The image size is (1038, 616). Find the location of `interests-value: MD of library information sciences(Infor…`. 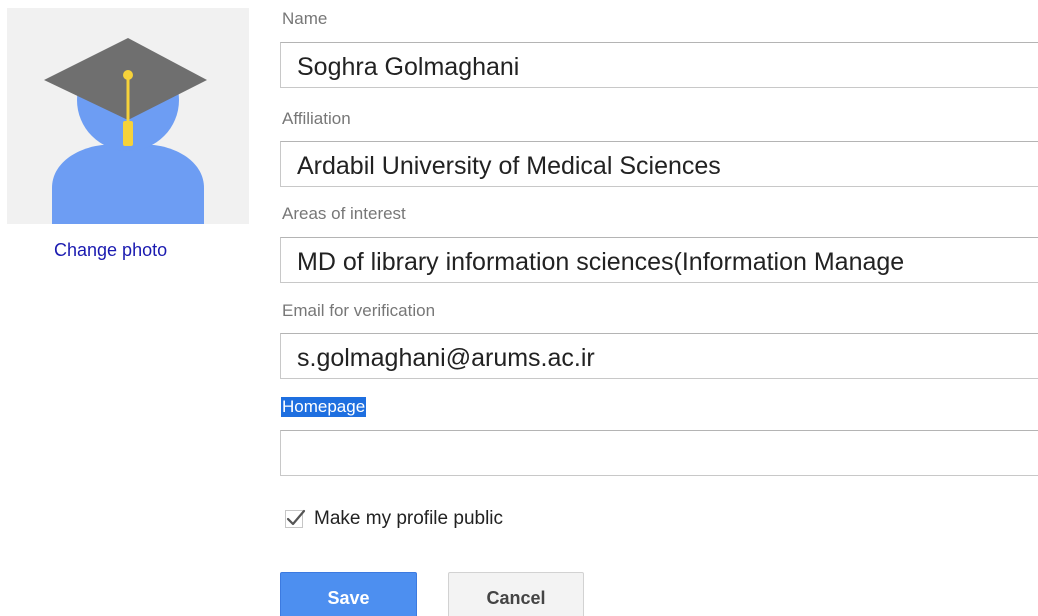

interests-value: MD of library information sciences(Infor… is located at coordinates (601, 262).